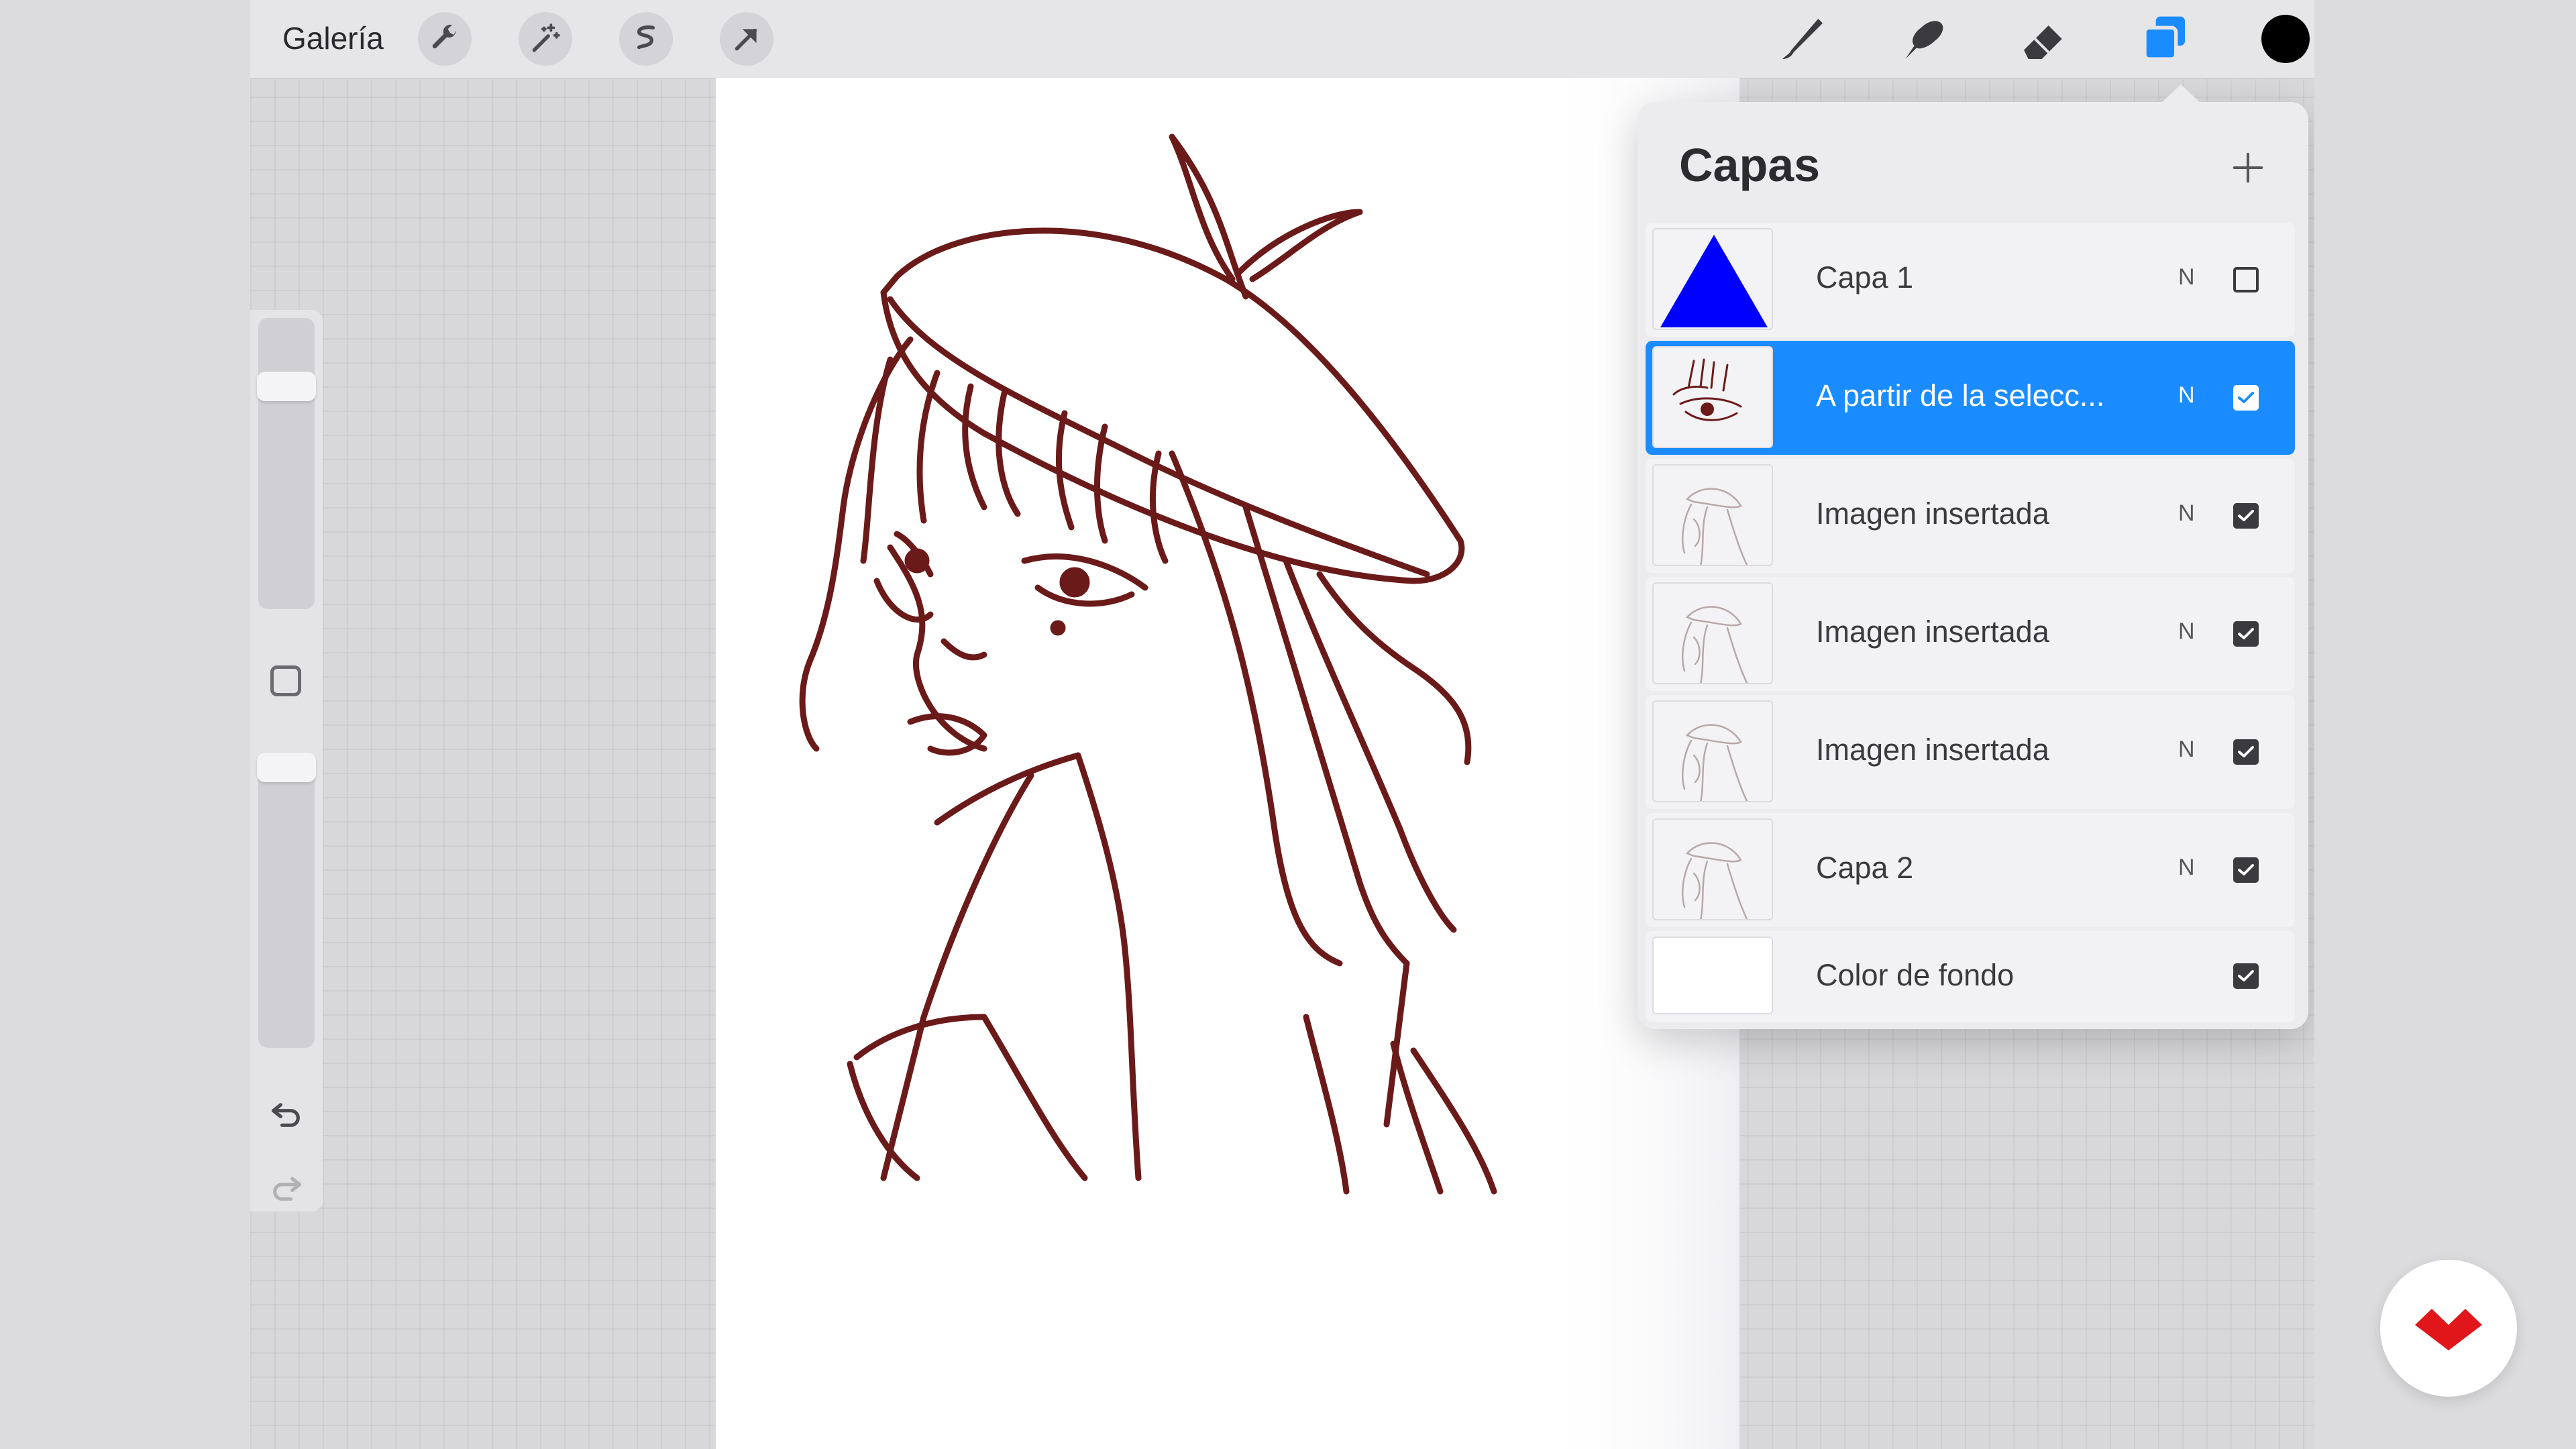  I want to click on brush-tool, so click(1802, 38).